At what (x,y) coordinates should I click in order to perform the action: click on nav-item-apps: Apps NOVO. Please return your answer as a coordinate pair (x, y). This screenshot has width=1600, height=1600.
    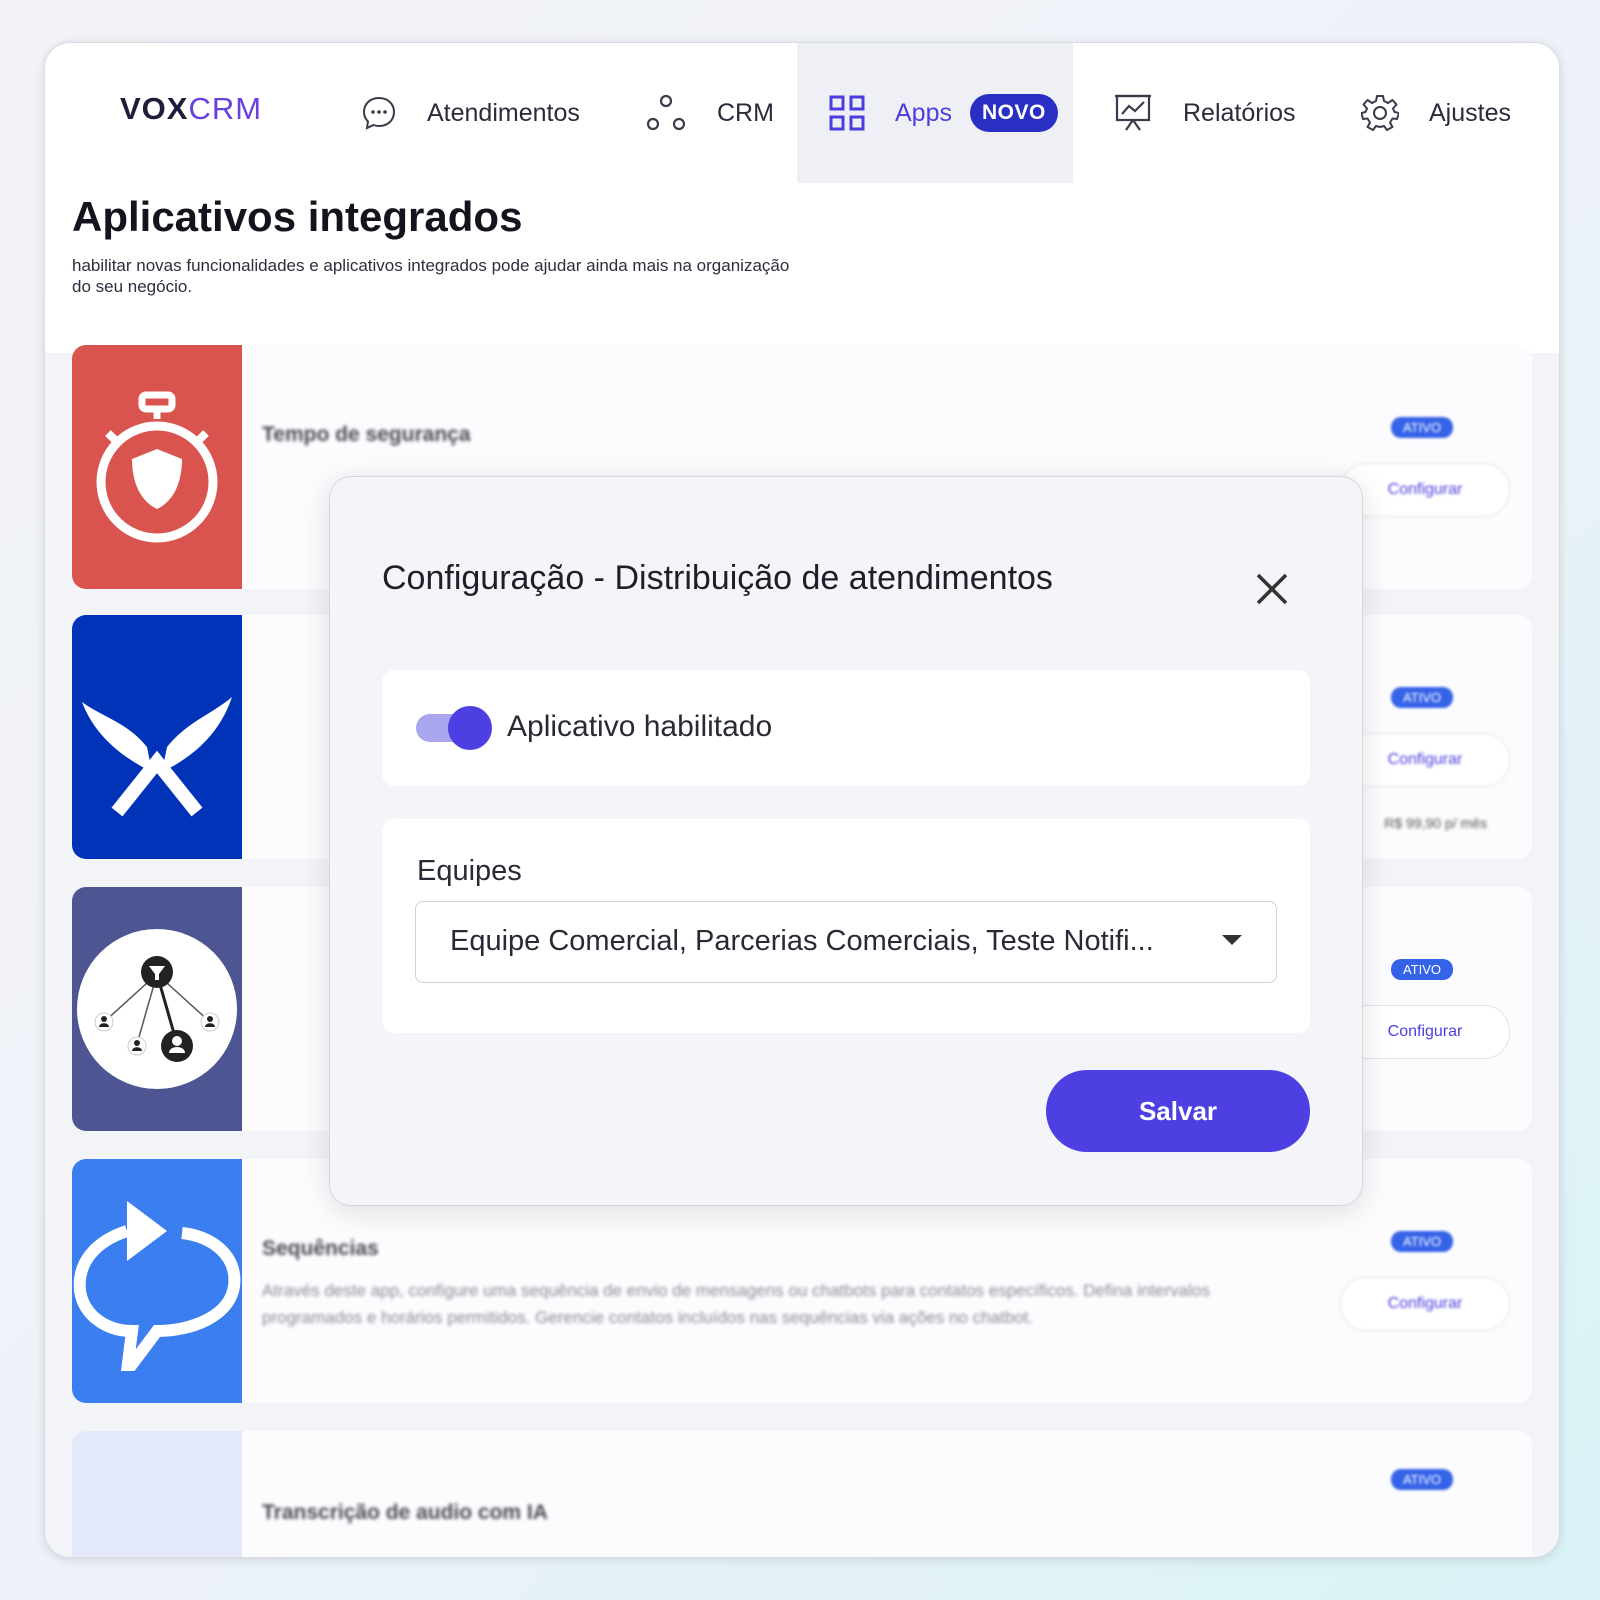
    Looking at the image, I should click on (935, 113).